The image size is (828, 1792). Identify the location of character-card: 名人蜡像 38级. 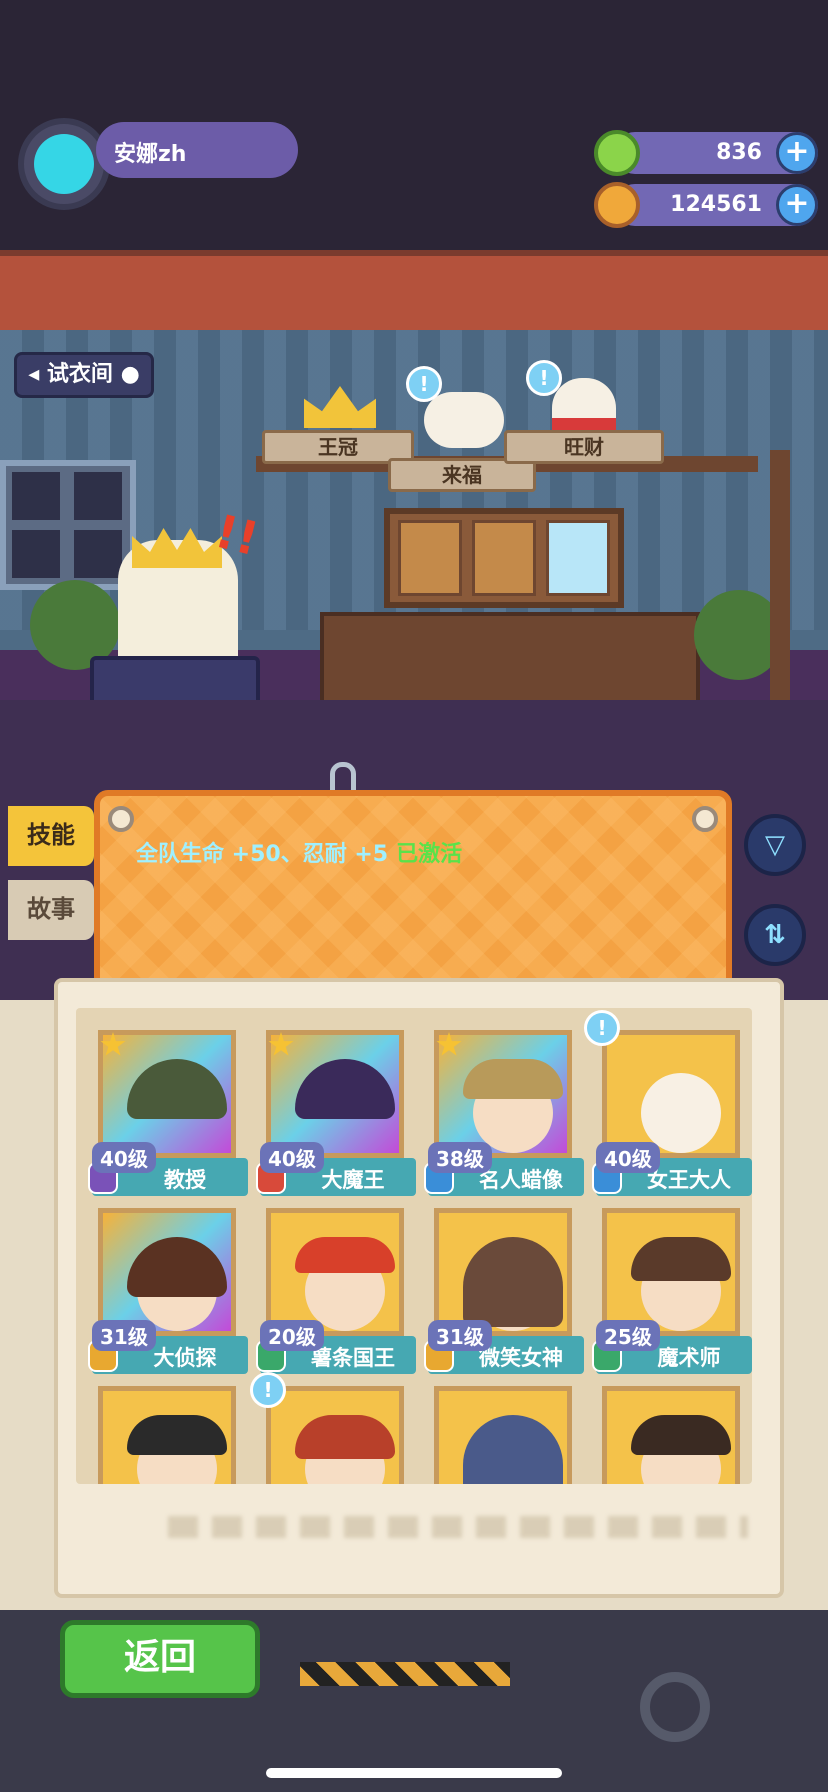
(504, 1109).